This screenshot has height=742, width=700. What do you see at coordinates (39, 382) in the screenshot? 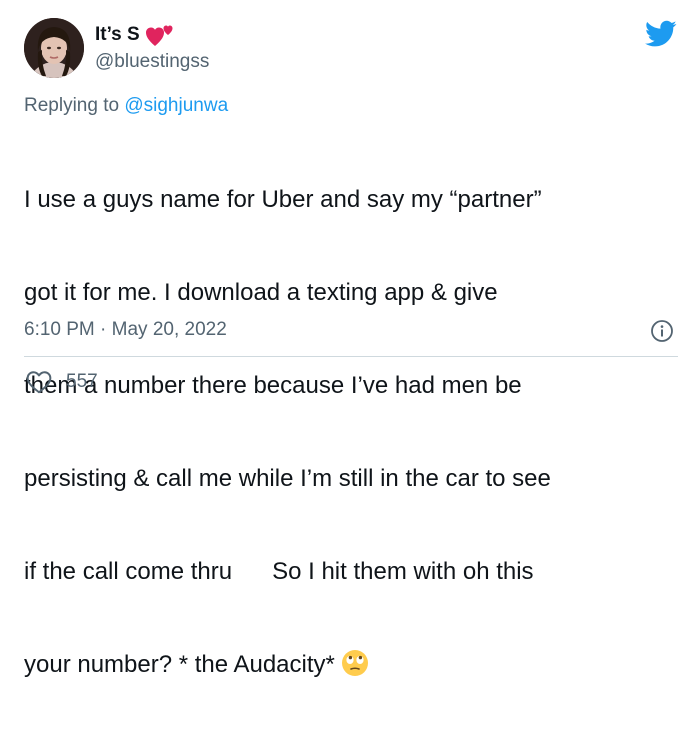
I see `heart-outline-icon` at bounding box center [39, 382].